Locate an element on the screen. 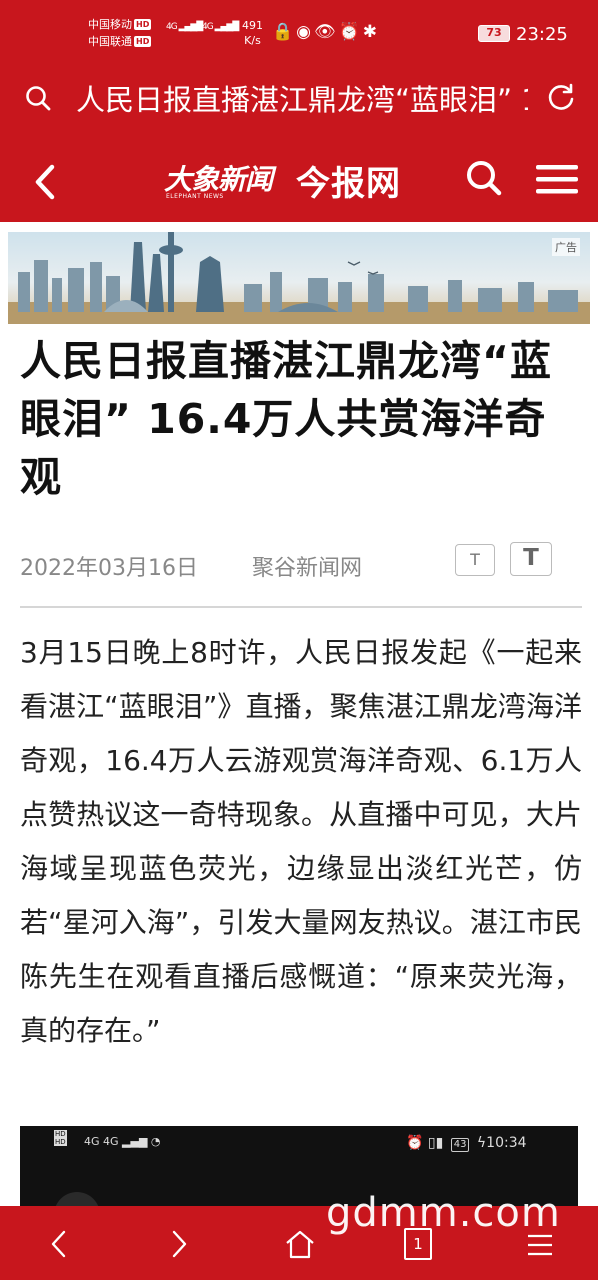  divider is located at coordinates (301, 607).